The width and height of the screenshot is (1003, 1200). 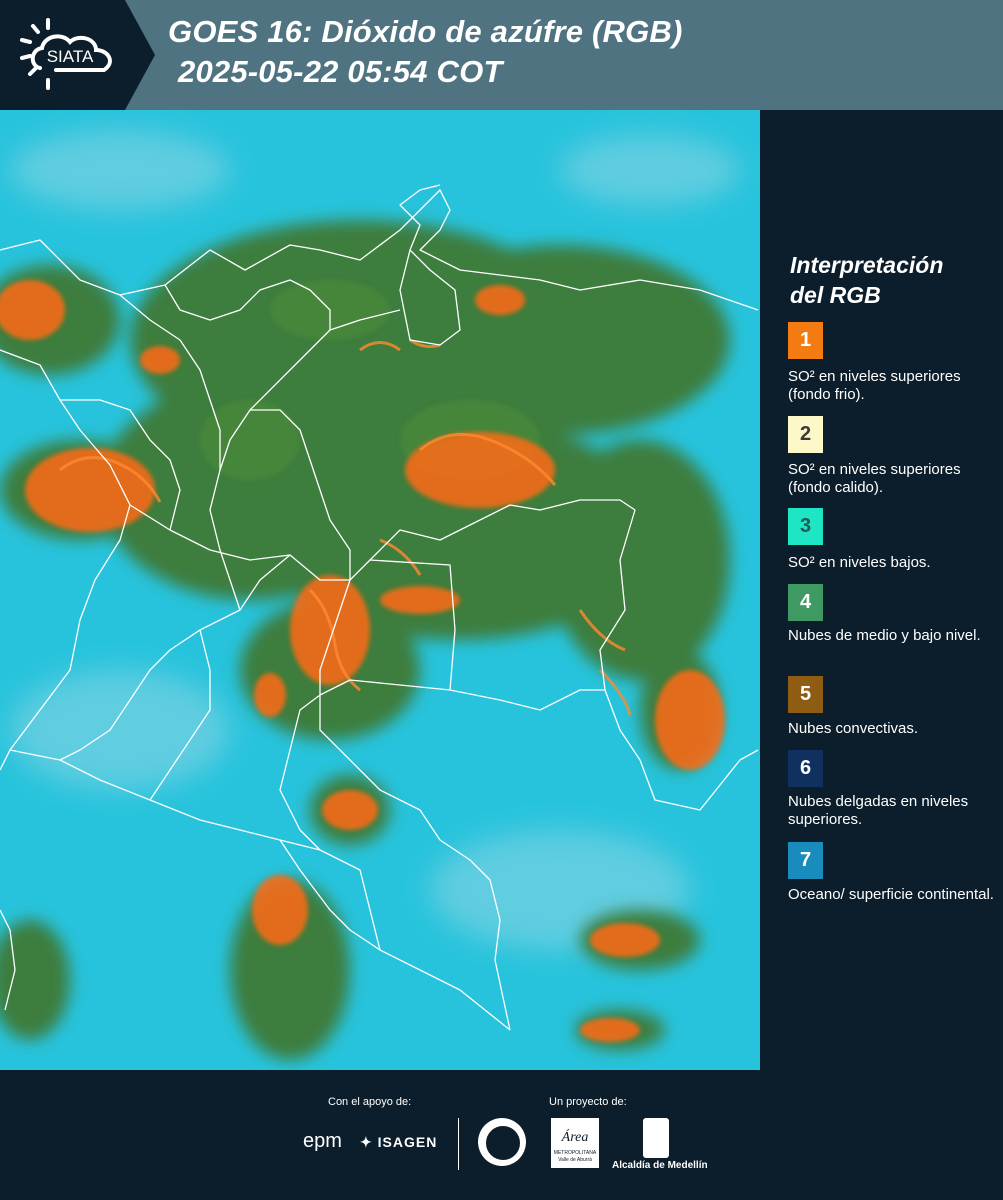 What do you see at coordinates (853, 728) in the screenshot?
I see `legend-label-5: Nubes convectivas.` at bounding box center [853, 728].